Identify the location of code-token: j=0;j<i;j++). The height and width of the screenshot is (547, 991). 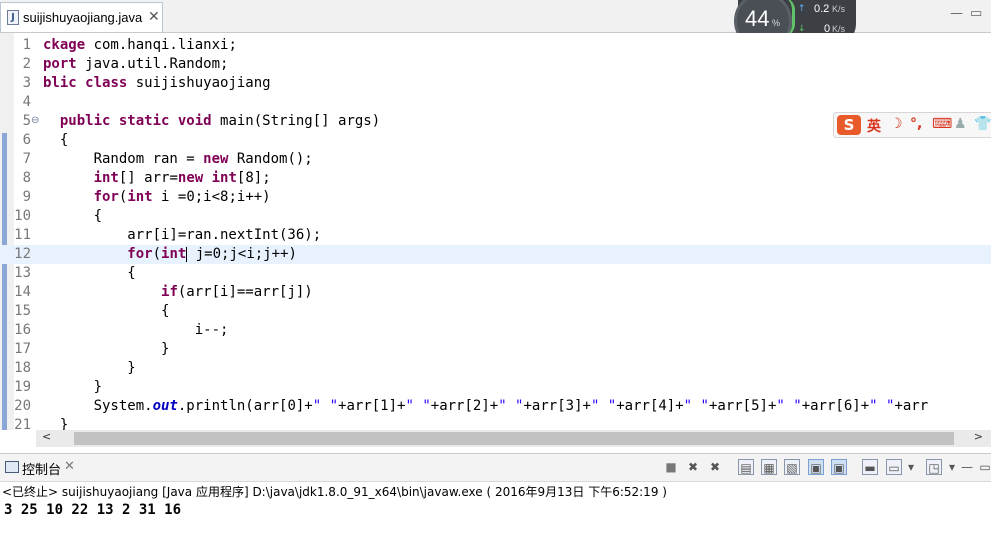
(242, 254).